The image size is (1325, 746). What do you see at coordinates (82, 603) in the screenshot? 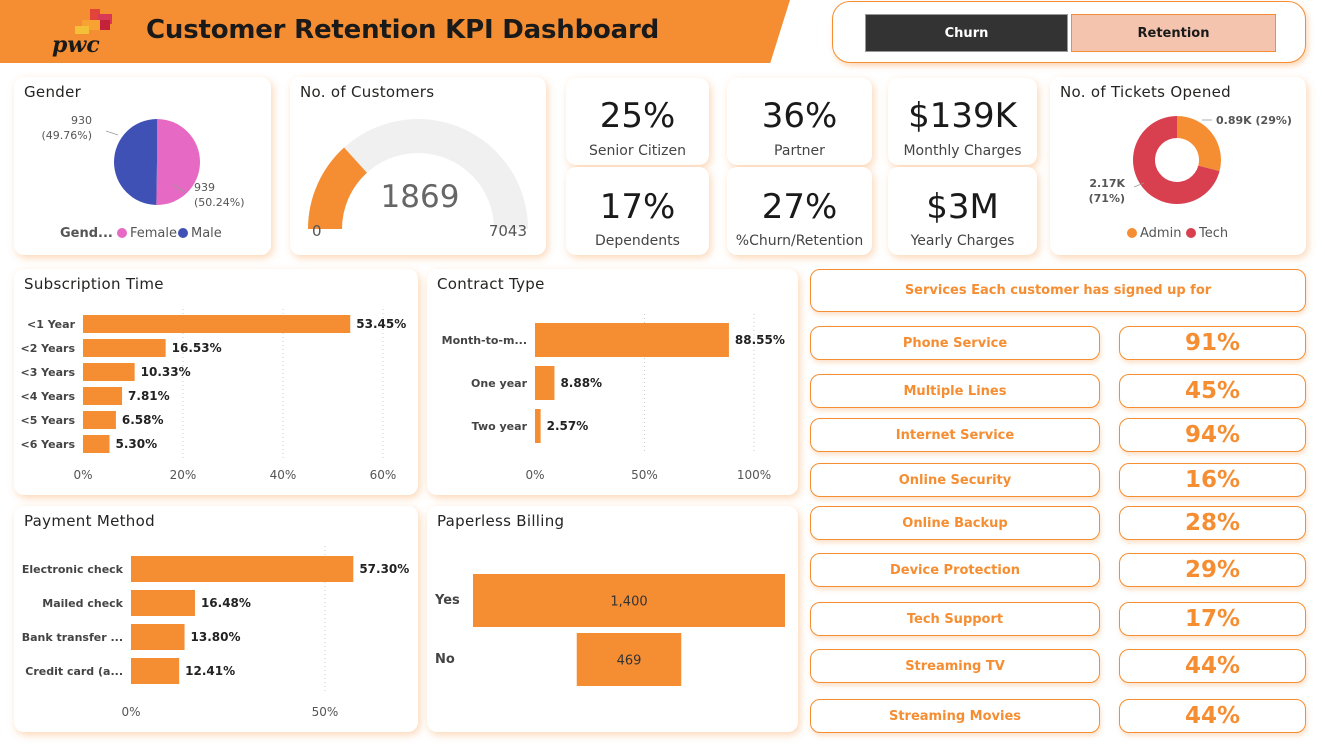
I see `payment-category-label: Mailed check` at bounding box center [82, 603].